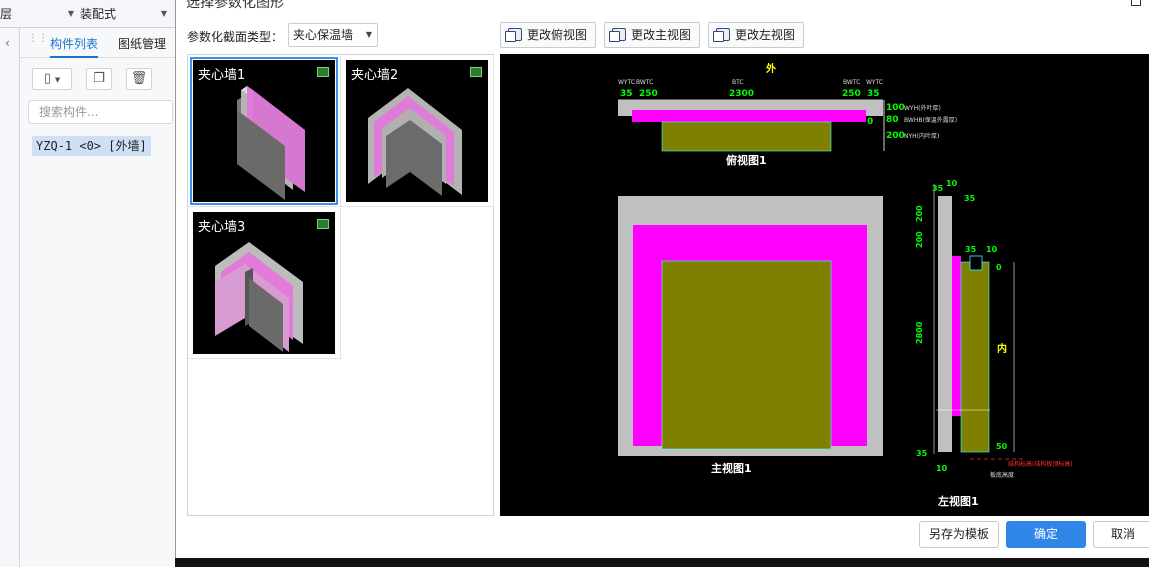 The height and width of the screenshot is (567, 1149). Describe the element at coordinates (52, 79) in the screenshot. I see `new-component-button: ▯ ▼` at that location.